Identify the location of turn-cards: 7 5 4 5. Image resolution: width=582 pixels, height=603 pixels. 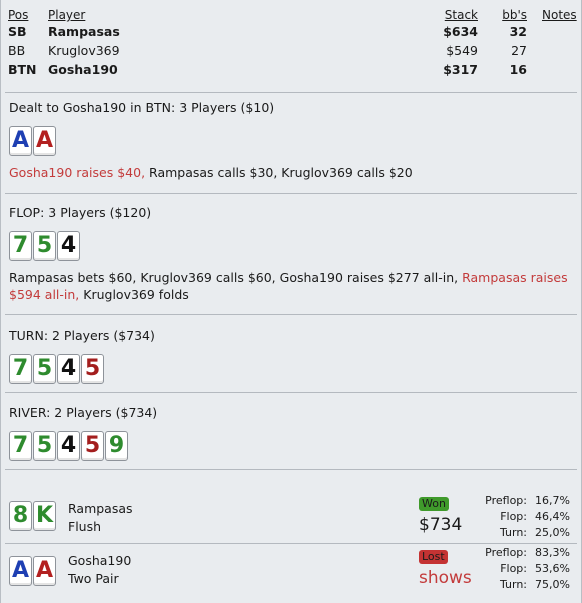
(56, 369).